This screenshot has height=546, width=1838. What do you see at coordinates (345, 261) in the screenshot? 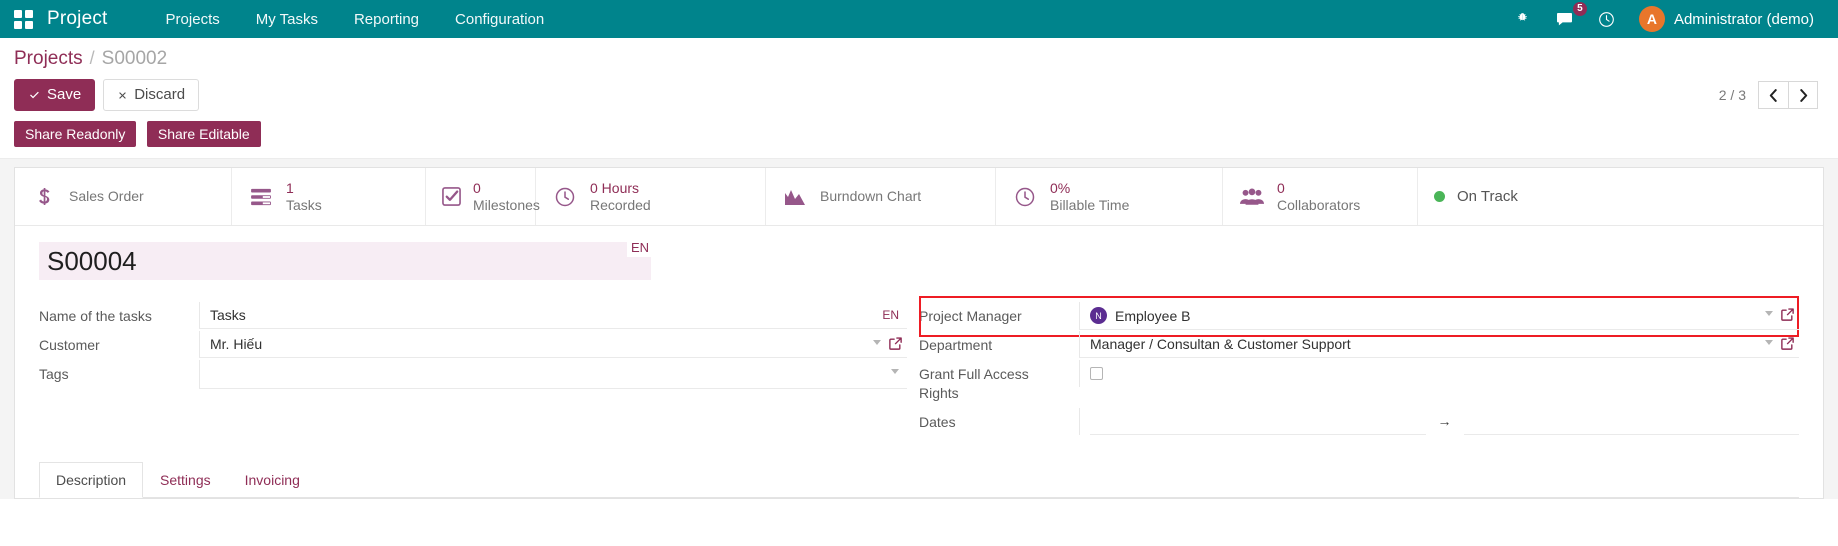
I see `project-name-input` at bounding box center [345, 261].